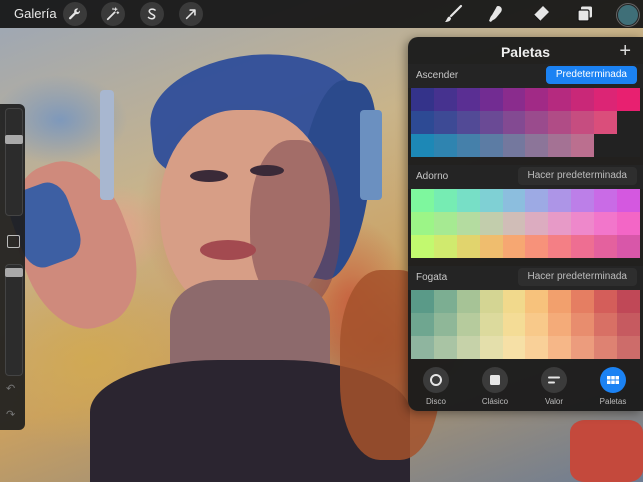 The image size is (643, 482). Describe the element at coordinates (10, 414) in the screenshot. I see `redo-icon: ↷` at that location.